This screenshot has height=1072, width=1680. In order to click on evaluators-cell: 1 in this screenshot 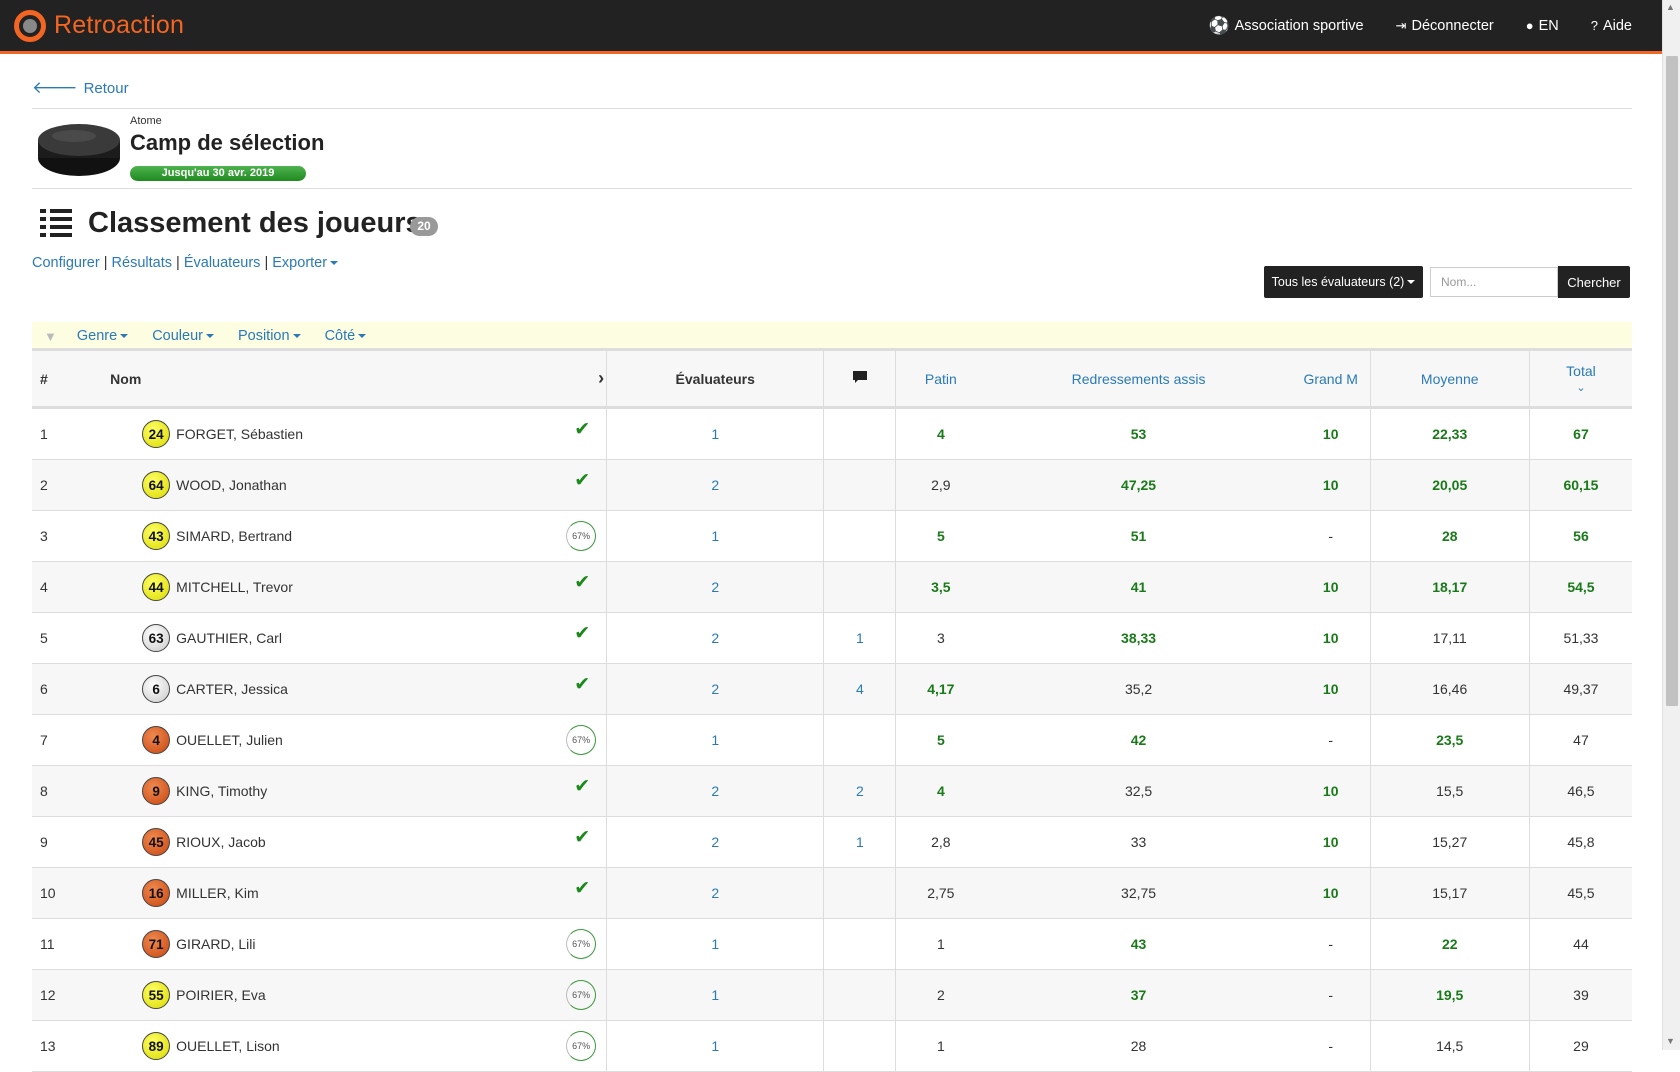, I will do `click(715, 433)`.